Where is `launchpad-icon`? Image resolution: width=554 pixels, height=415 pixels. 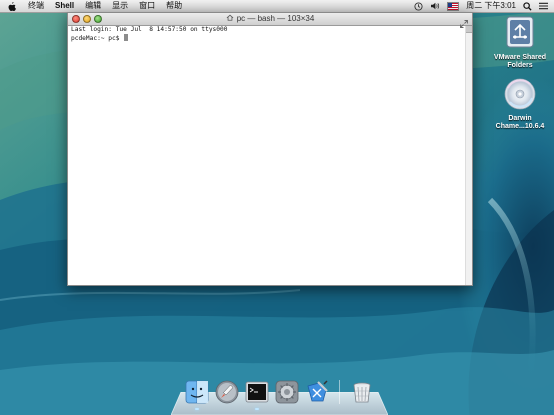 launchpad-icon is located at coordinates (227, 392).